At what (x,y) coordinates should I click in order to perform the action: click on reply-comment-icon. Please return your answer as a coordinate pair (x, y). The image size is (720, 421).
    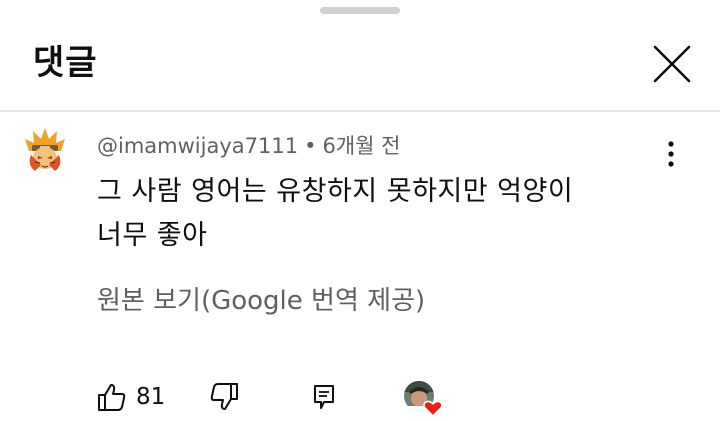
    Looking at the image, I should click on (324, 397).